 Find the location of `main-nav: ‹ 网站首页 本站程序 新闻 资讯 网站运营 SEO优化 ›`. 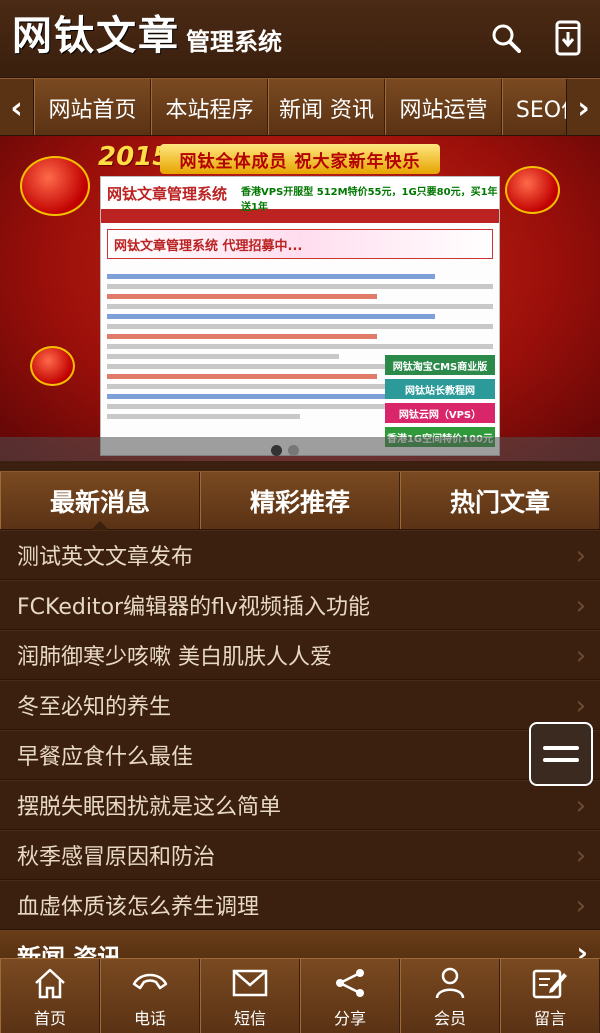

main-nav: ‹ 网站首页 本站程序 新闻 资讯 网站运营 SEO优化 › is located at coordinates (300, 107).